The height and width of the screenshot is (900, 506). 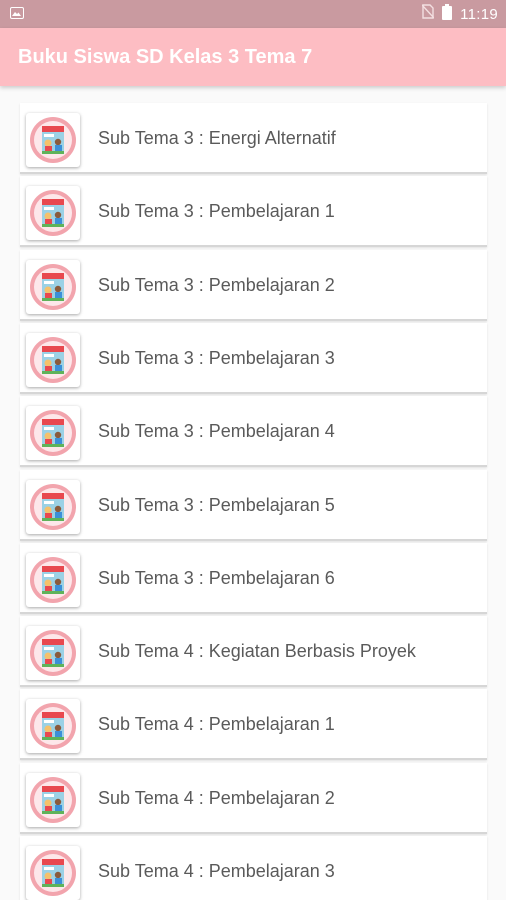 What do you see at coordinates (217, 138) in the screenshot?
I see `list-item-label: Sub Tema 3 : Energi Alternatif` at bounding box center [217, 138].